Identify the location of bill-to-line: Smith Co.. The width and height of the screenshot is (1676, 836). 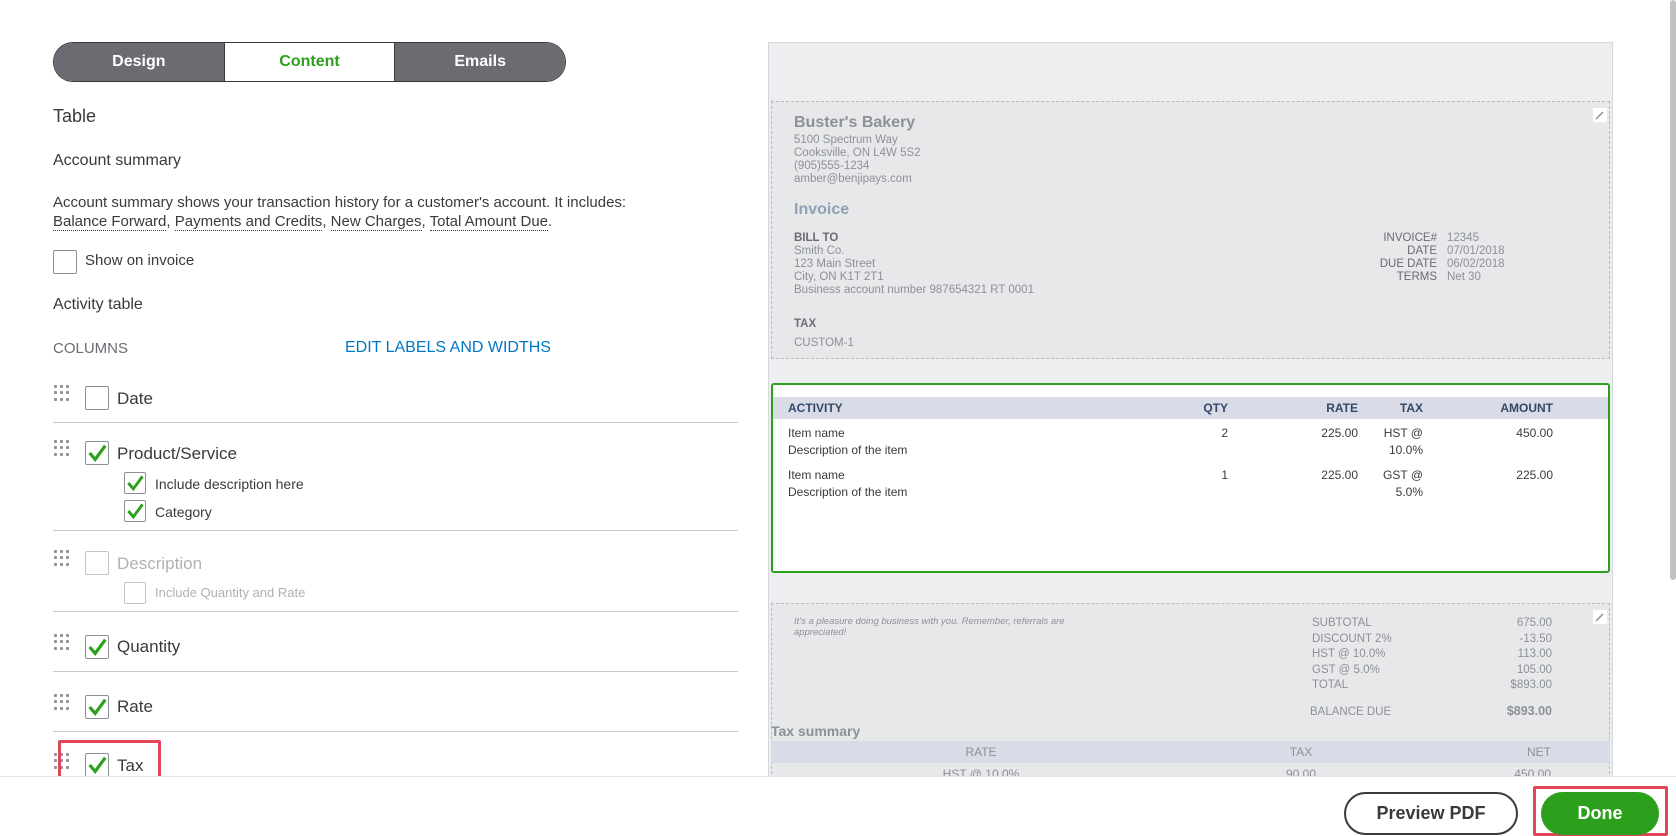
(819, 251).